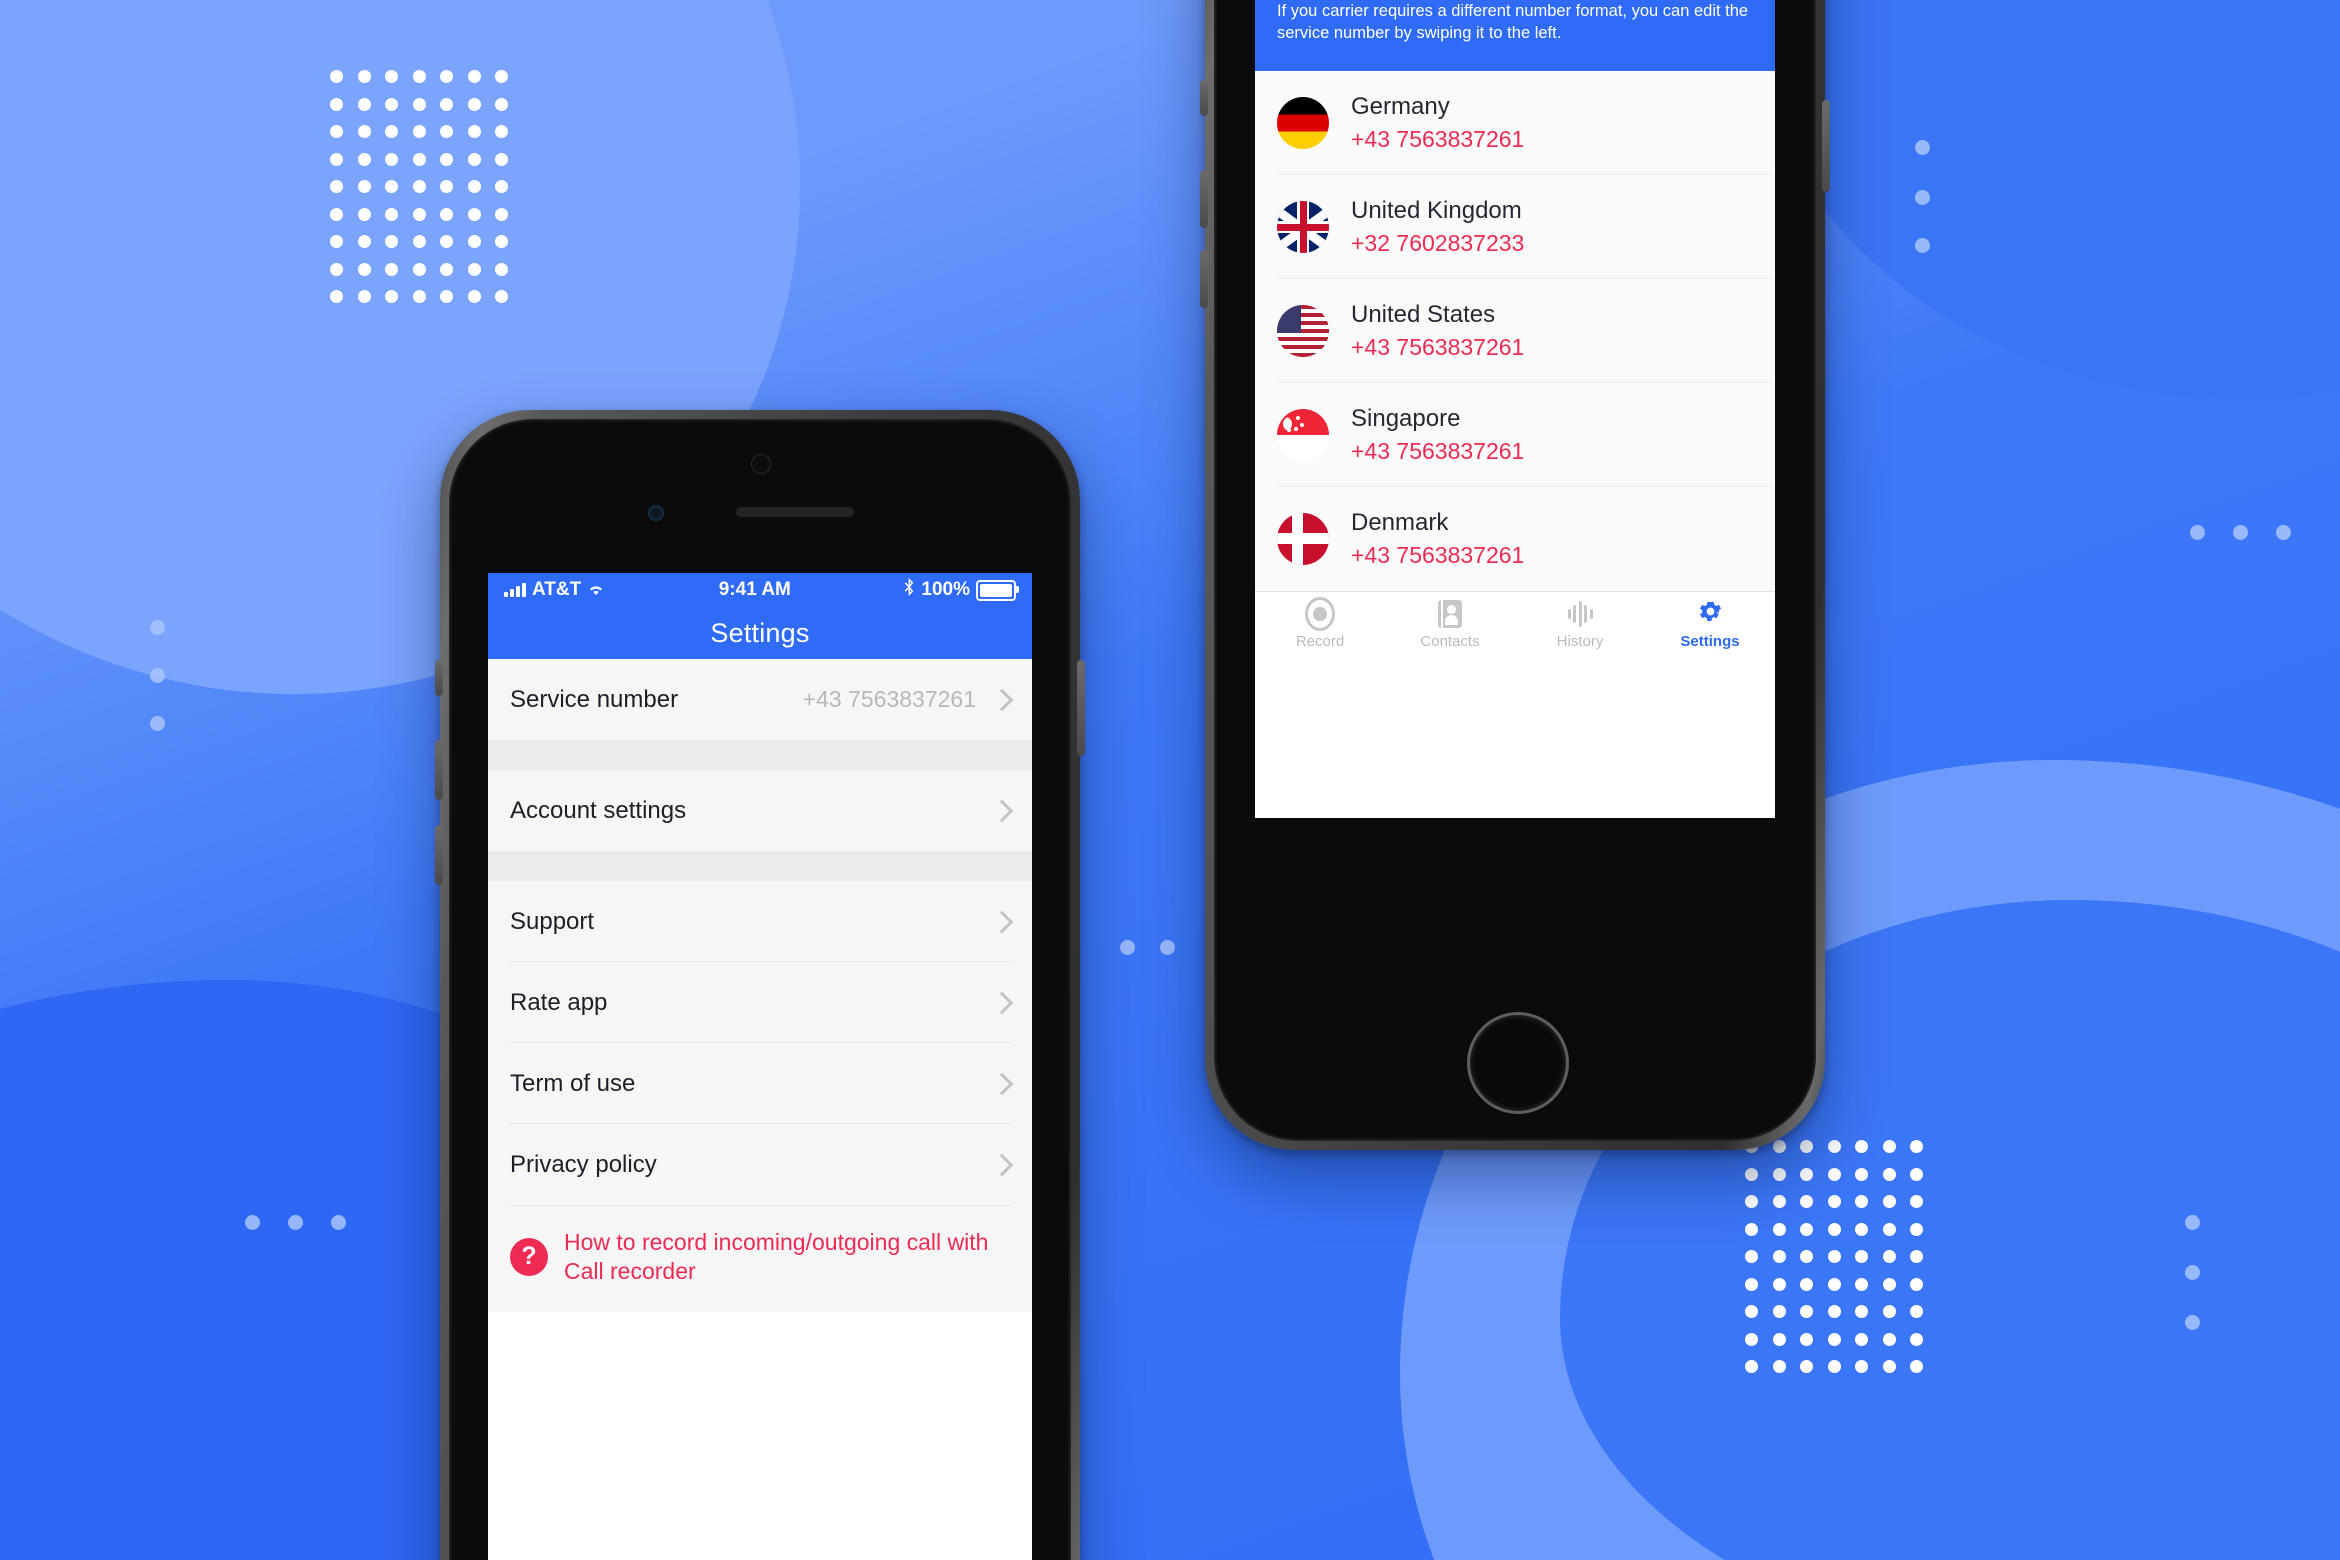 The width and height of the screenshot is (2340, 1560). Describe the element at coordinates (760, 921) in the screenshot. I see `settings-row-support: Support` at that location.